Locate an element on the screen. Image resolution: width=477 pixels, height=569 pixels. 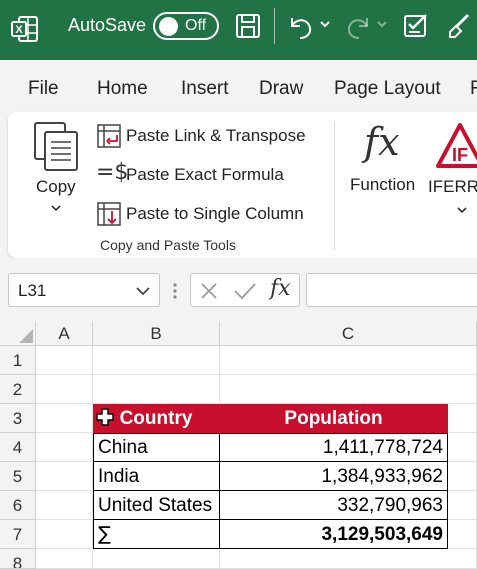
cell-c3-header: Population is located at coordinates (334, 418).